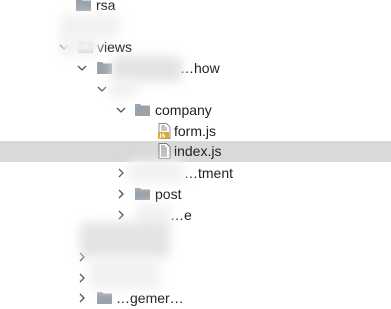 The width and height of the screenshot is (391, 309). I want to click on tree-item-label: form.js, so click(195, 131).